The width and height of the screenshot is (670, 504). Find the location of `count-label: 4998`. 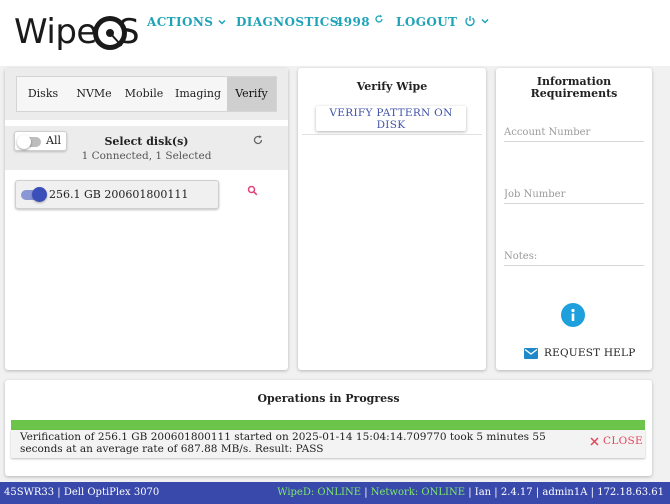

count-label: 4998 is located at coordinates (352, 22).